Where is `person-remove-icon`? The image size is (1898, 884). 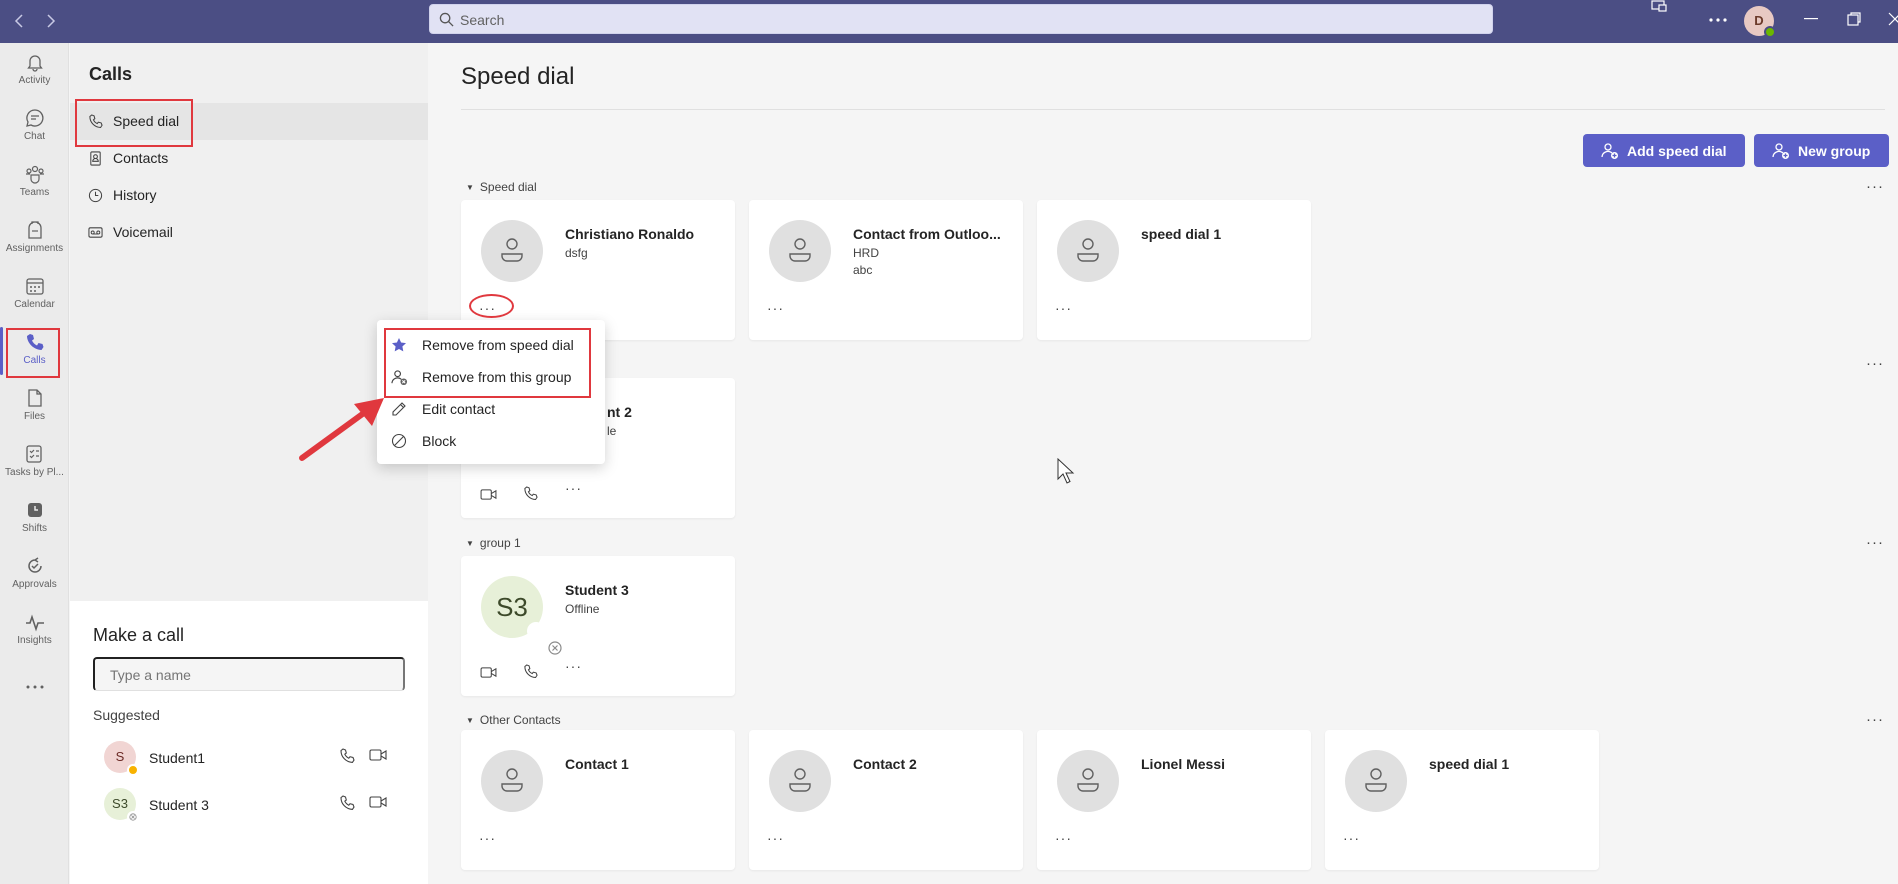 person-remove-icon is located at coordinates (399, 378).